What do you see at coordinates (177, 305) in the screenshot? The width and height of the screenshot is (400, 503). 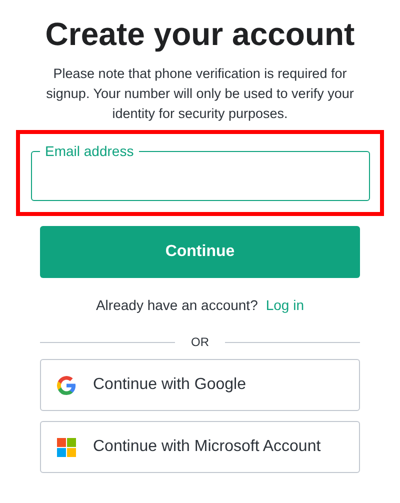 I see `login-prompt: Already have an account?` at bounding box center [177, 305].